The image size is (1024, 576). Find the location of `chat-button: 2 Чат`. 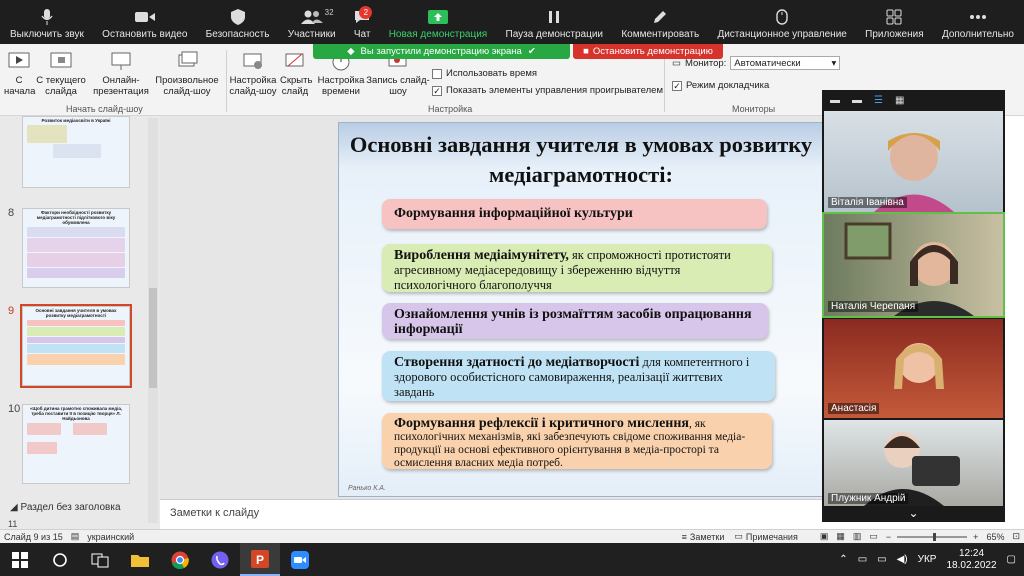

chat-button: 2 Чат is located at coordinates (362, 23).